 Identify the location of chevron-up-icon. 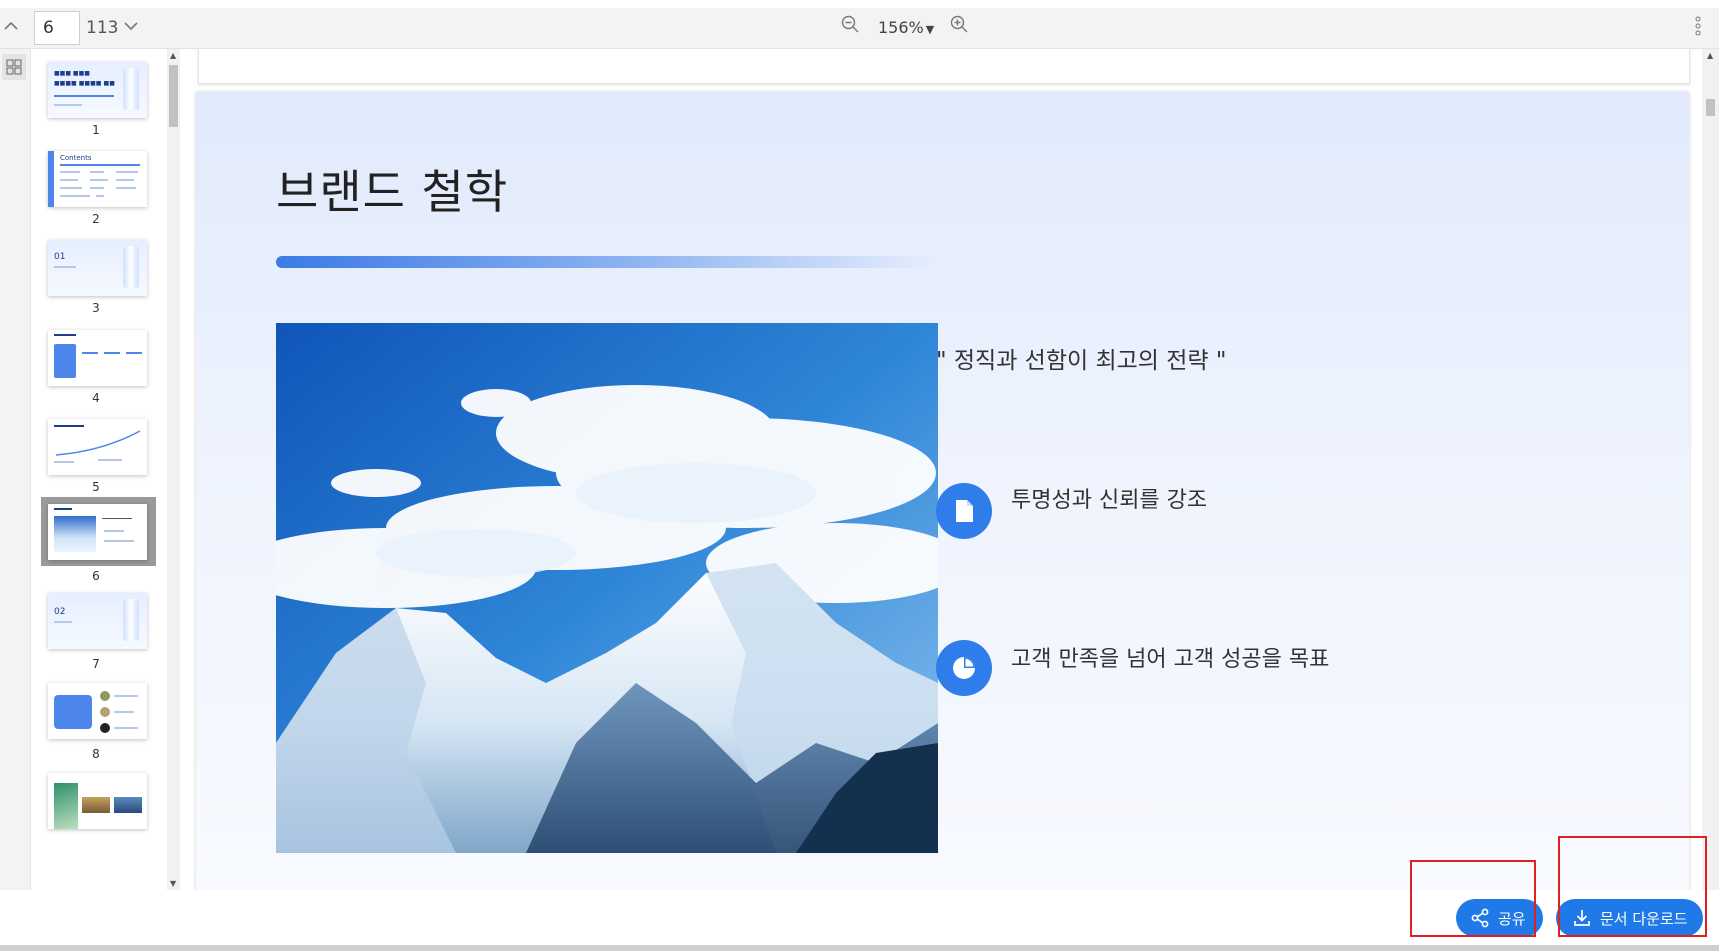
(11, 26).